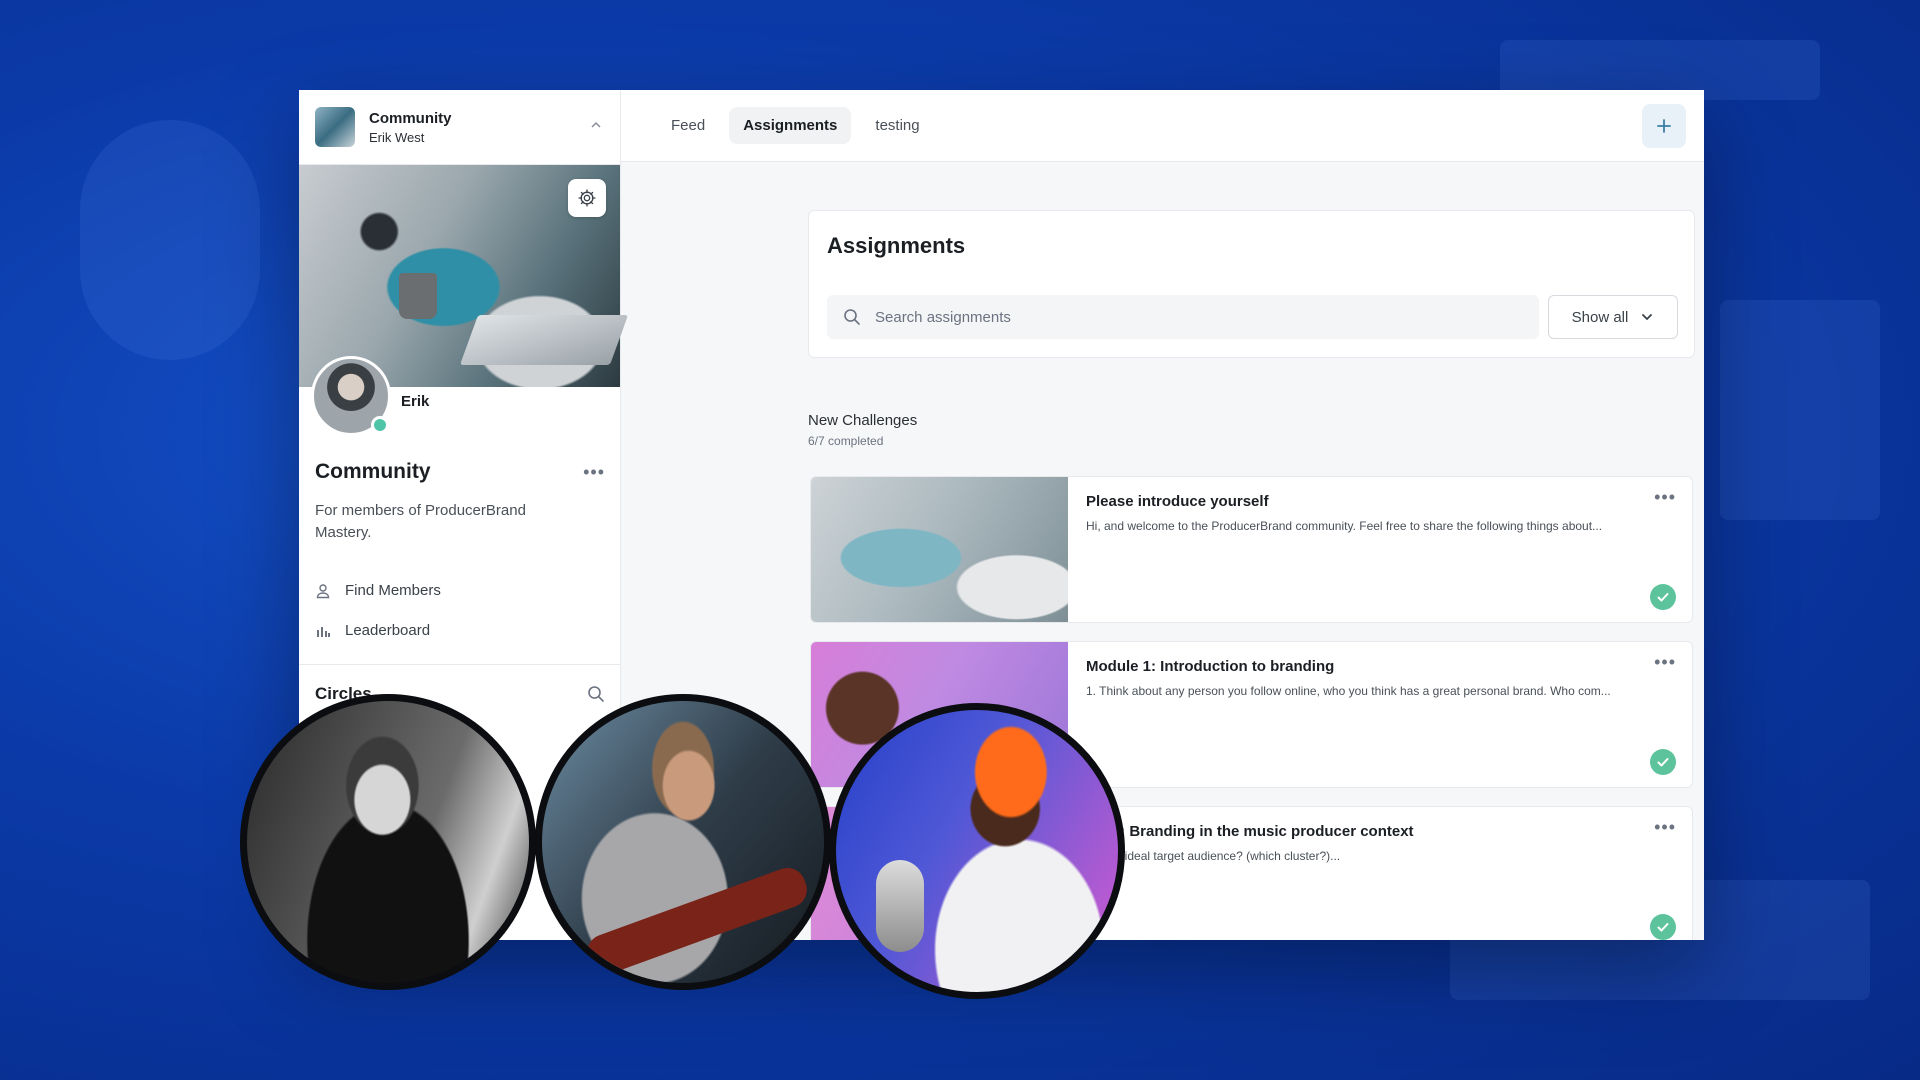 The height and width of the screenshot is (1080, 1920). I want to click on chevron-up-icon, so click(596, 127).